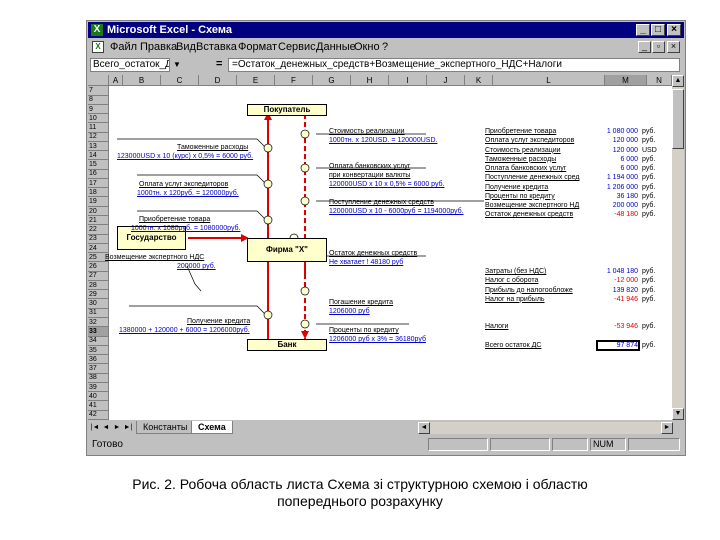  I want to click on column-header: A, so click(116, 80).